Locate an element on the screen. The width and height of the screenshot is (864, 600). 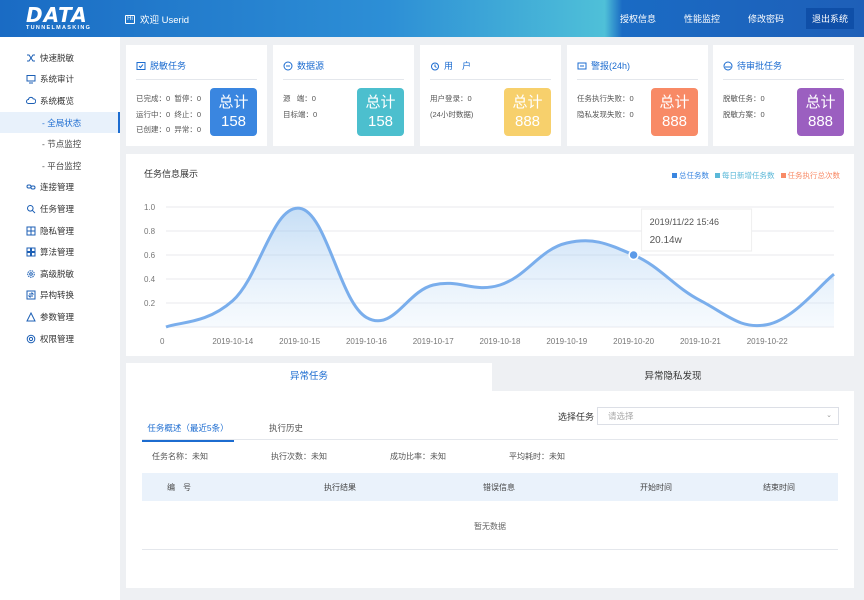
top-nav: 授权信息 性能监控 修改密码 退出系统 is located at coordinates (728, 18).